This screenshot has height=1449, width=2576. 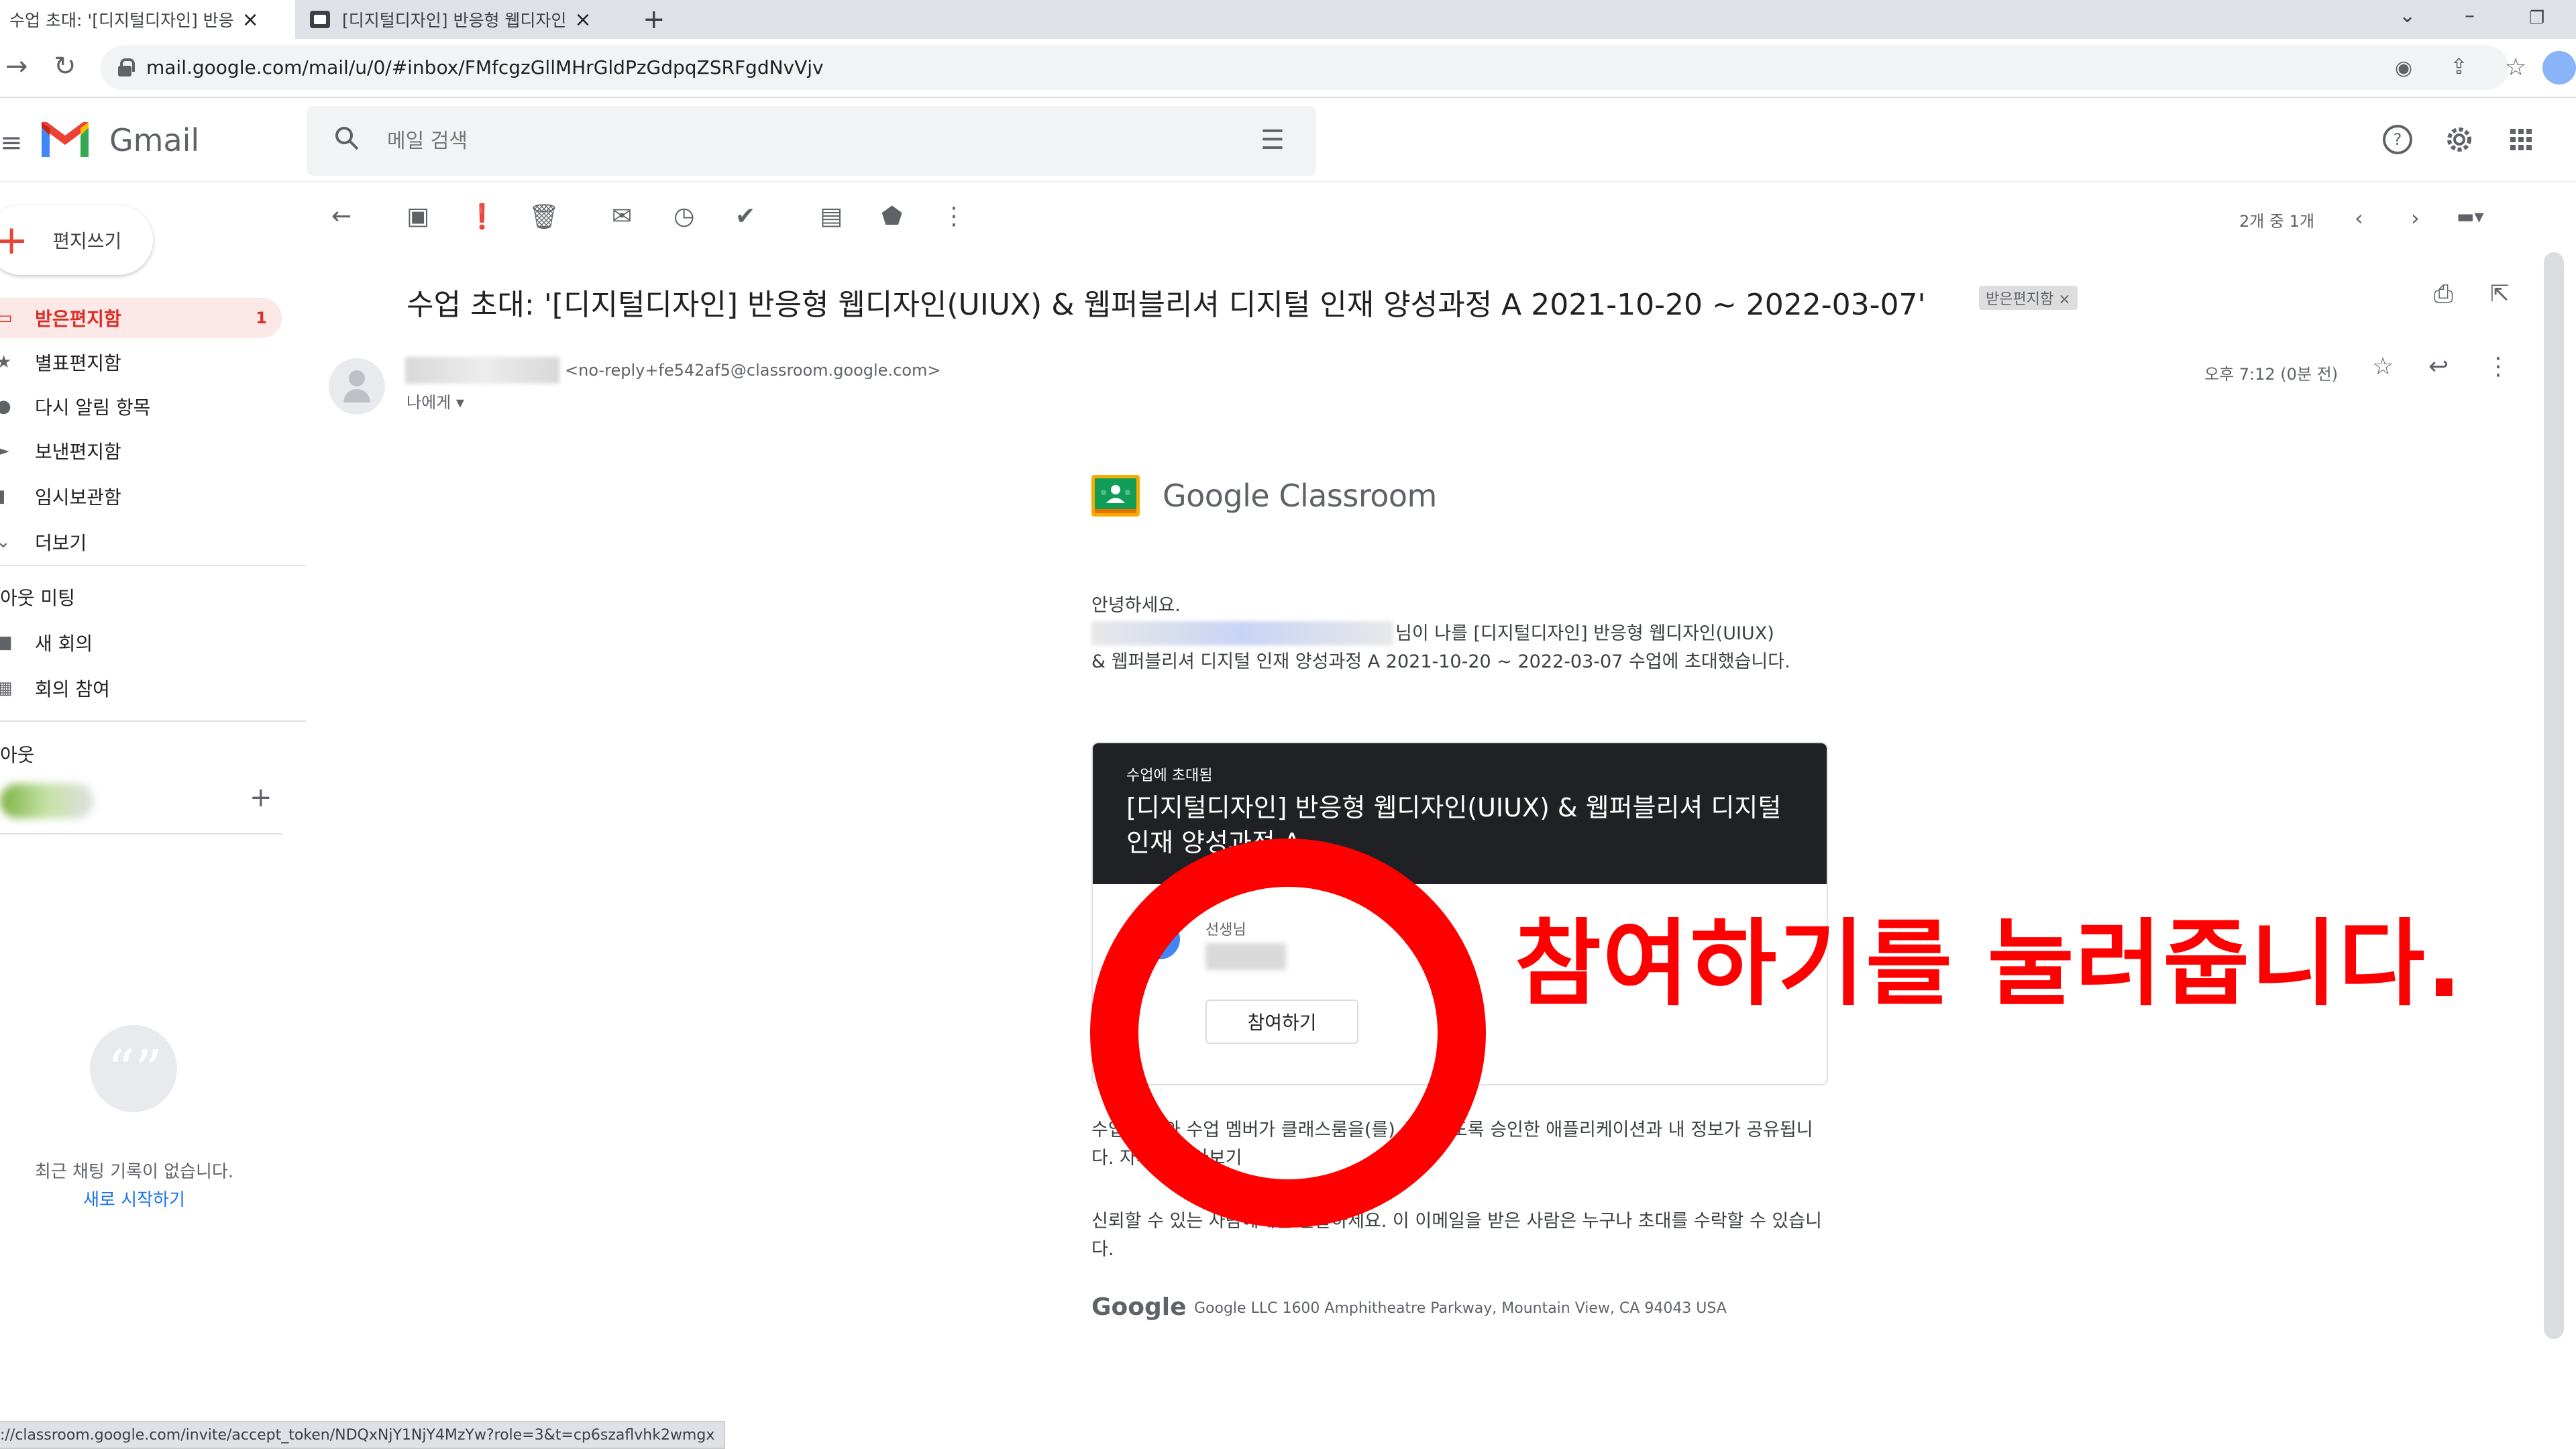 I want to click on mail-time: 오후 7:12 (0분 전), so click(x=2271, y=374).